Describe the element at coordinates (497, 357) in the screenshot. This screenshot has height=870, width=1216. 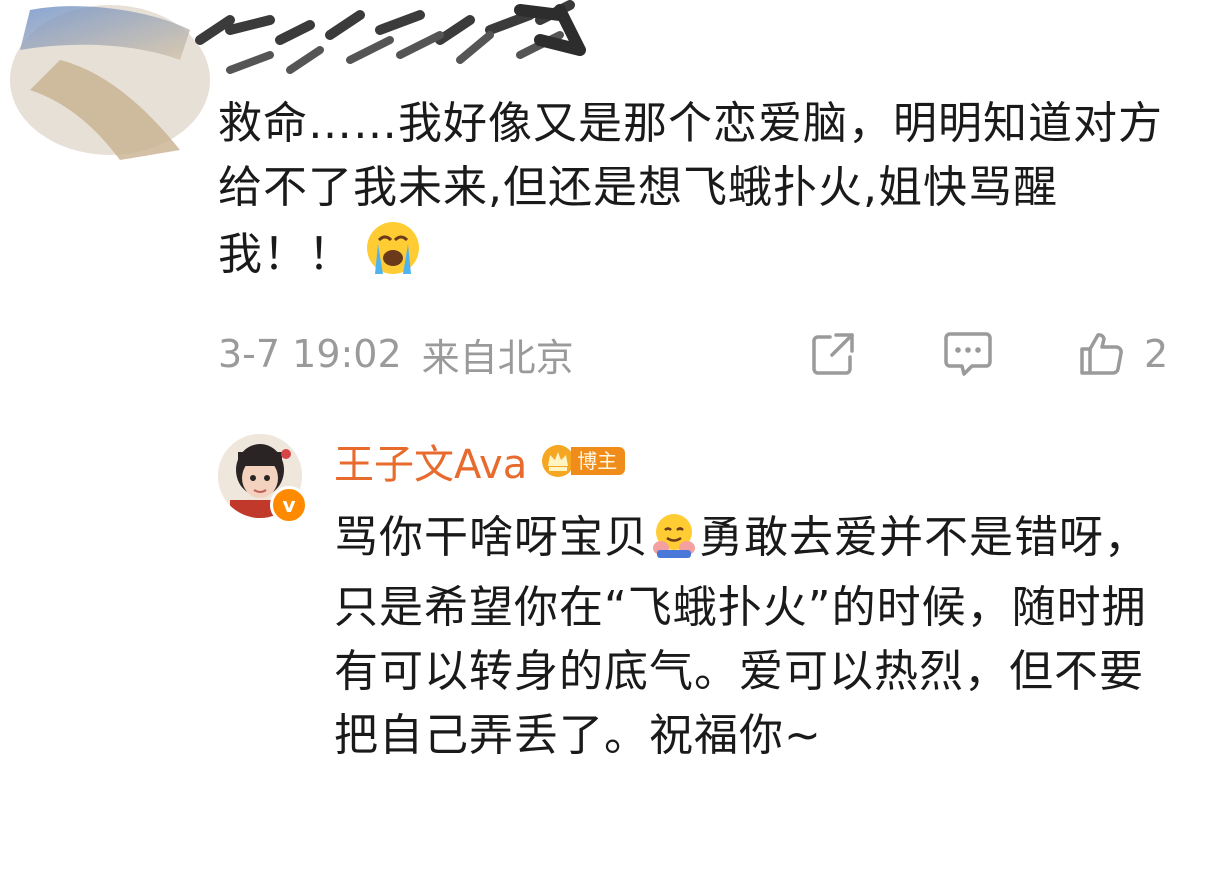
I see `comment-location: 来自北京` at that location.